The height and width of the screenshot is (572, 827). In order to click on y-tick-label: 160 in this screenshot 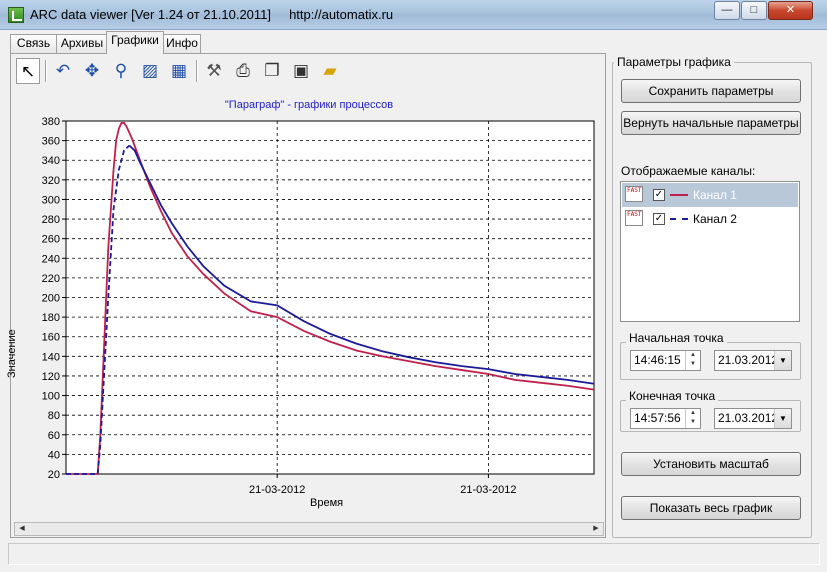, I will do `click(51, 338)`.